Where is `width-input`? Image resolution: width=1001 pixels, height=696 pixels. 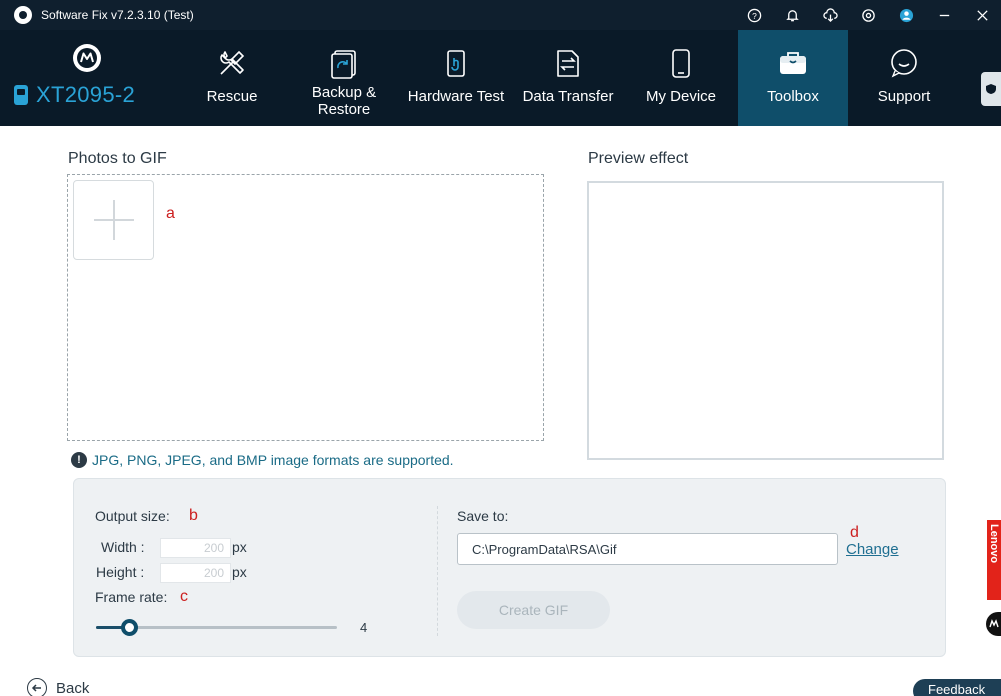 width-input is located at coordinates (195, 548).